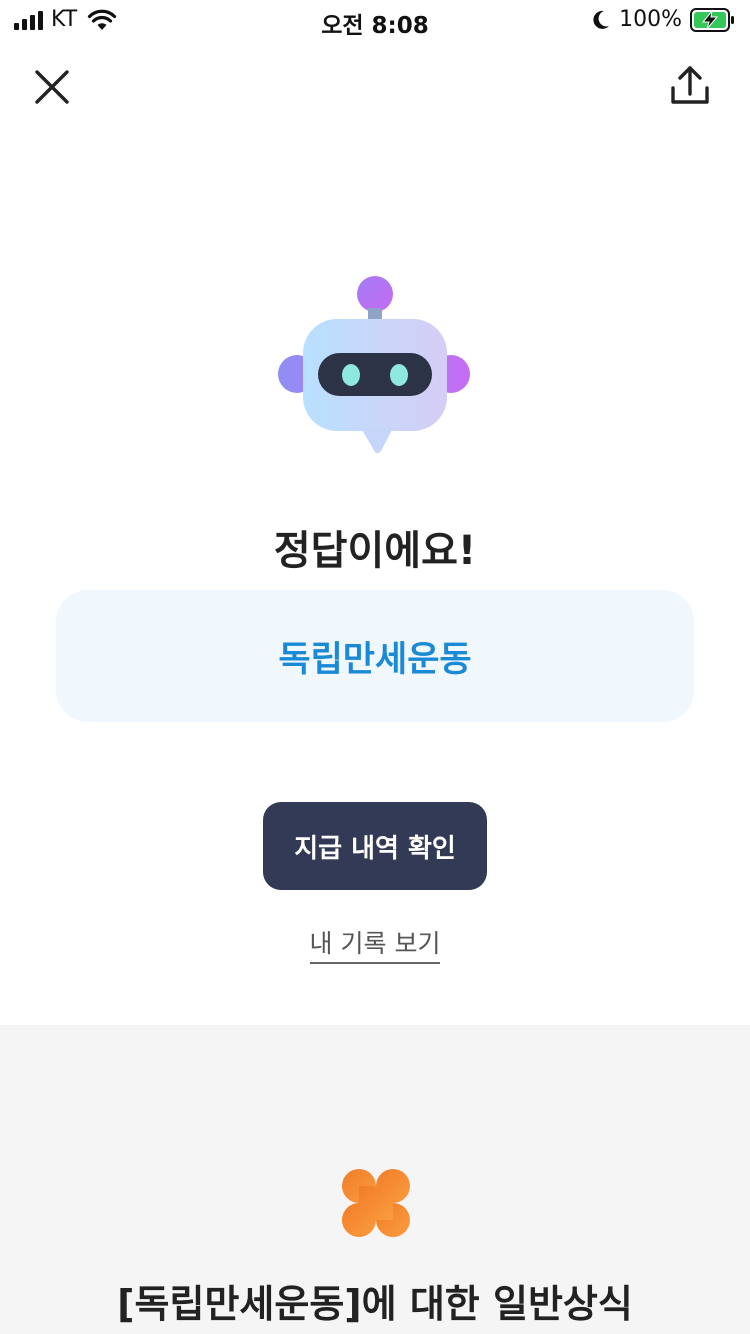 This screenshot has height=1334, width=750. Describe the element at coordinates (375, 20) in the screenshot. I see `status-bar: KT 오전 8:08 100%` at that location.